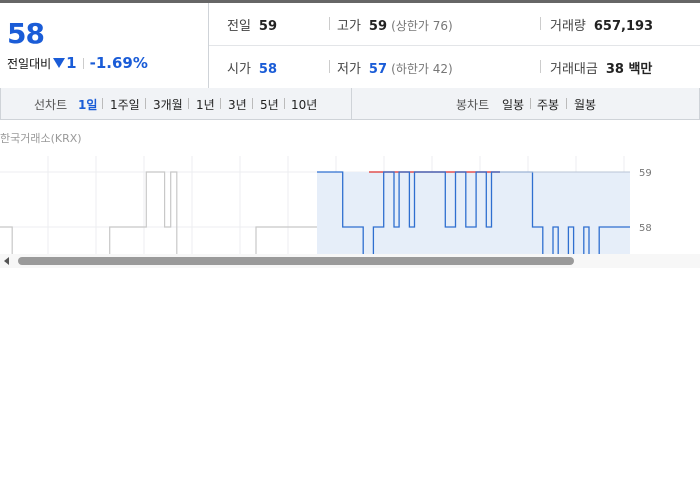 Image resolution: width=700 pixels, height=490 pixels. I want to click on stat-volume: 거래량 657,193, so click(601, 24).